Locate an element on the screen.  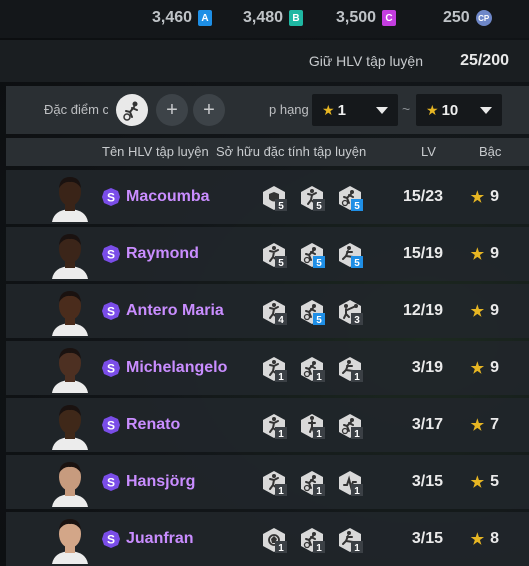
trait-level: 5 is located at coordinates (281, 263).